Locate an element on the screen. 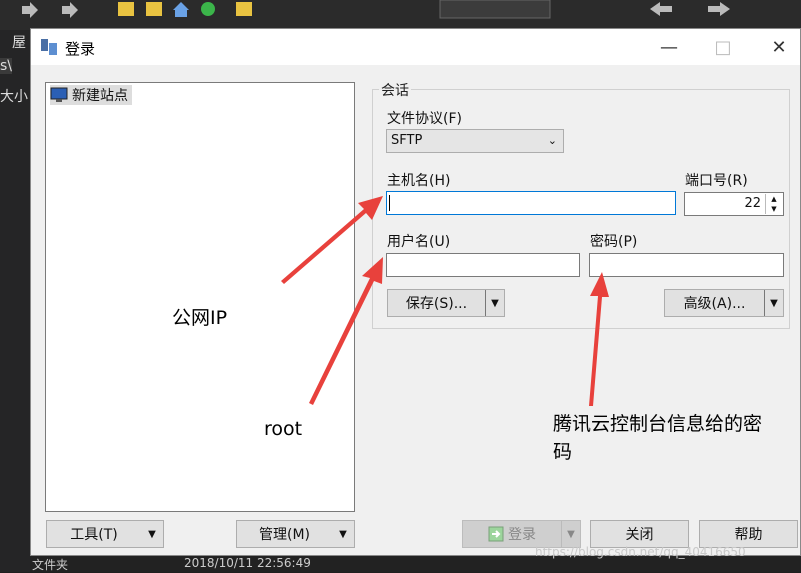 This screenshot has width=801, height=573. annotation-root: root is located at coordinates (283, 429).